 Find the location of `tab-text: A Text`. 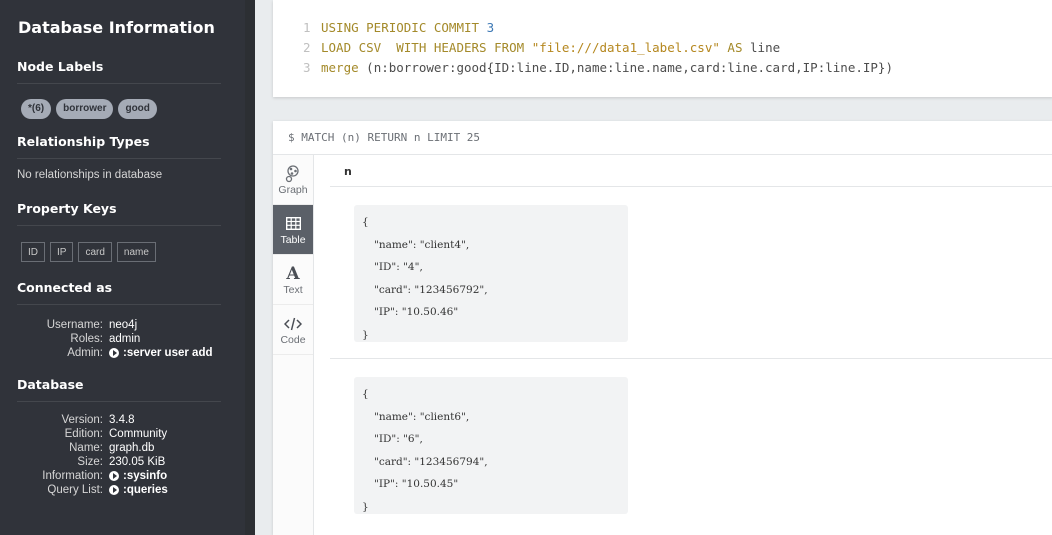

tab-text: A Text is located at coordinates (293, 280).